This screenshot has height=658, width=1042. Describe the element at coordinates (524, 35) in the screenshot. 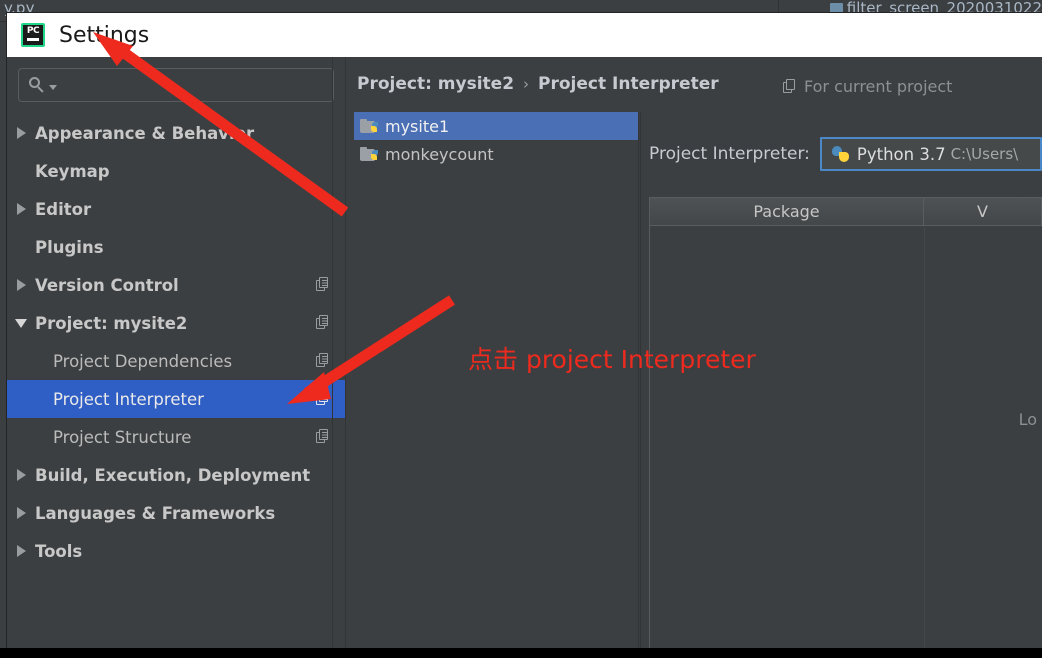

I see `dialog-titlebar: PC Settings` at that location.